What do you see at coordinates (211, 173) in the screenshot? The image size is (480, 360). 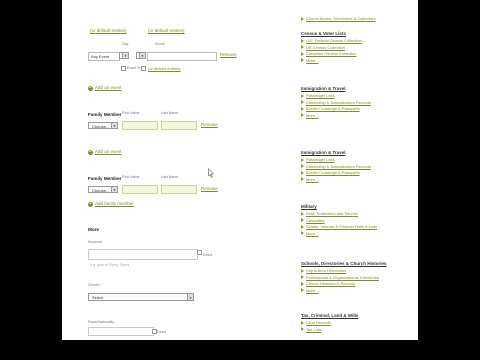 I see `mouse-cursor-icon` at bounding box center [211, 173].